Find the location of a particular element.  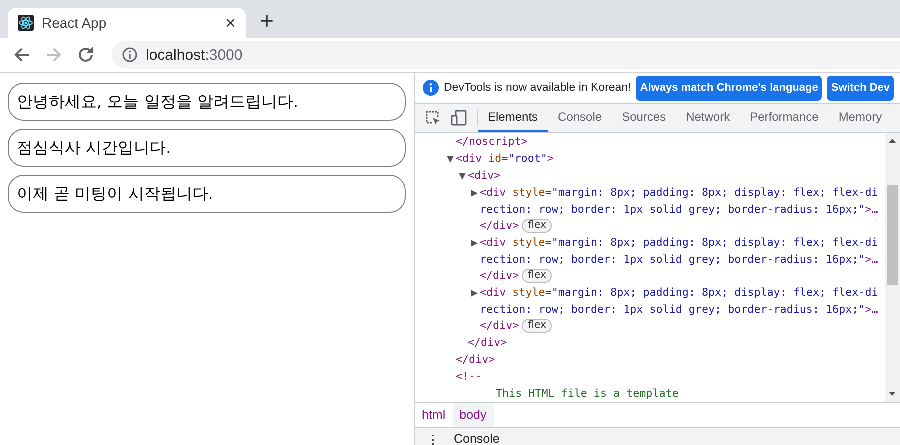

language-button: Switch Dev is located at coordinates (860, 88).